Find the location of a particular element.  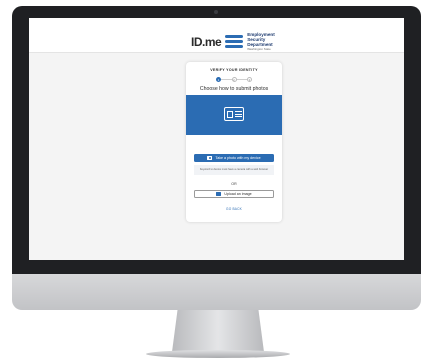

esd-tagline: Washington State is located at coordinates (259, 49).